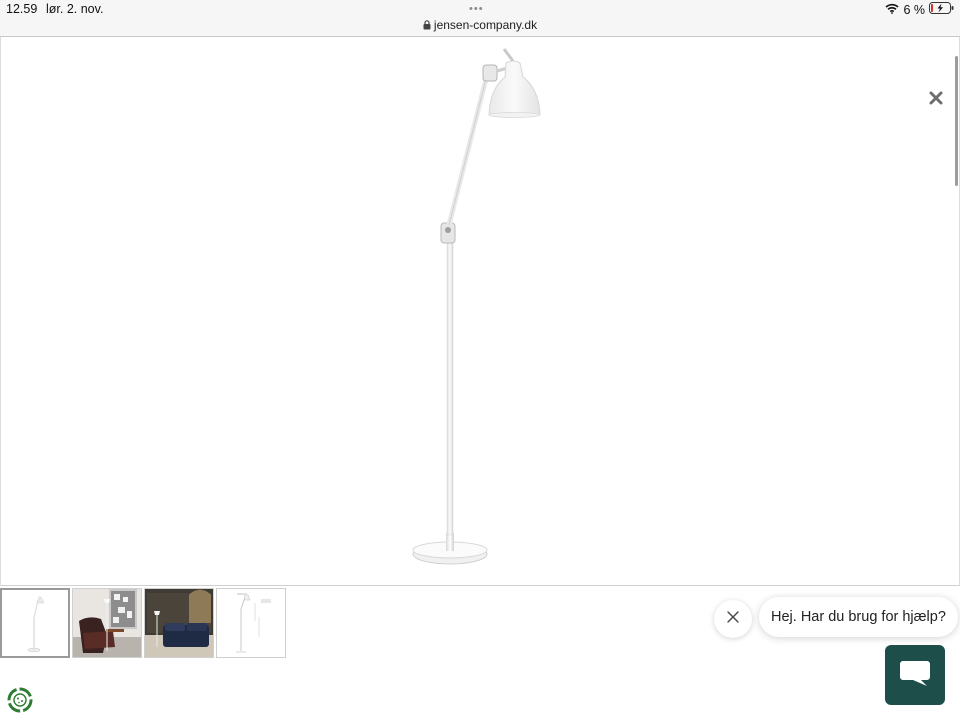  What do you see at coordinates (956, 121) in the screenshot?
I see `scrollbar` at bounding box center [956, 121].